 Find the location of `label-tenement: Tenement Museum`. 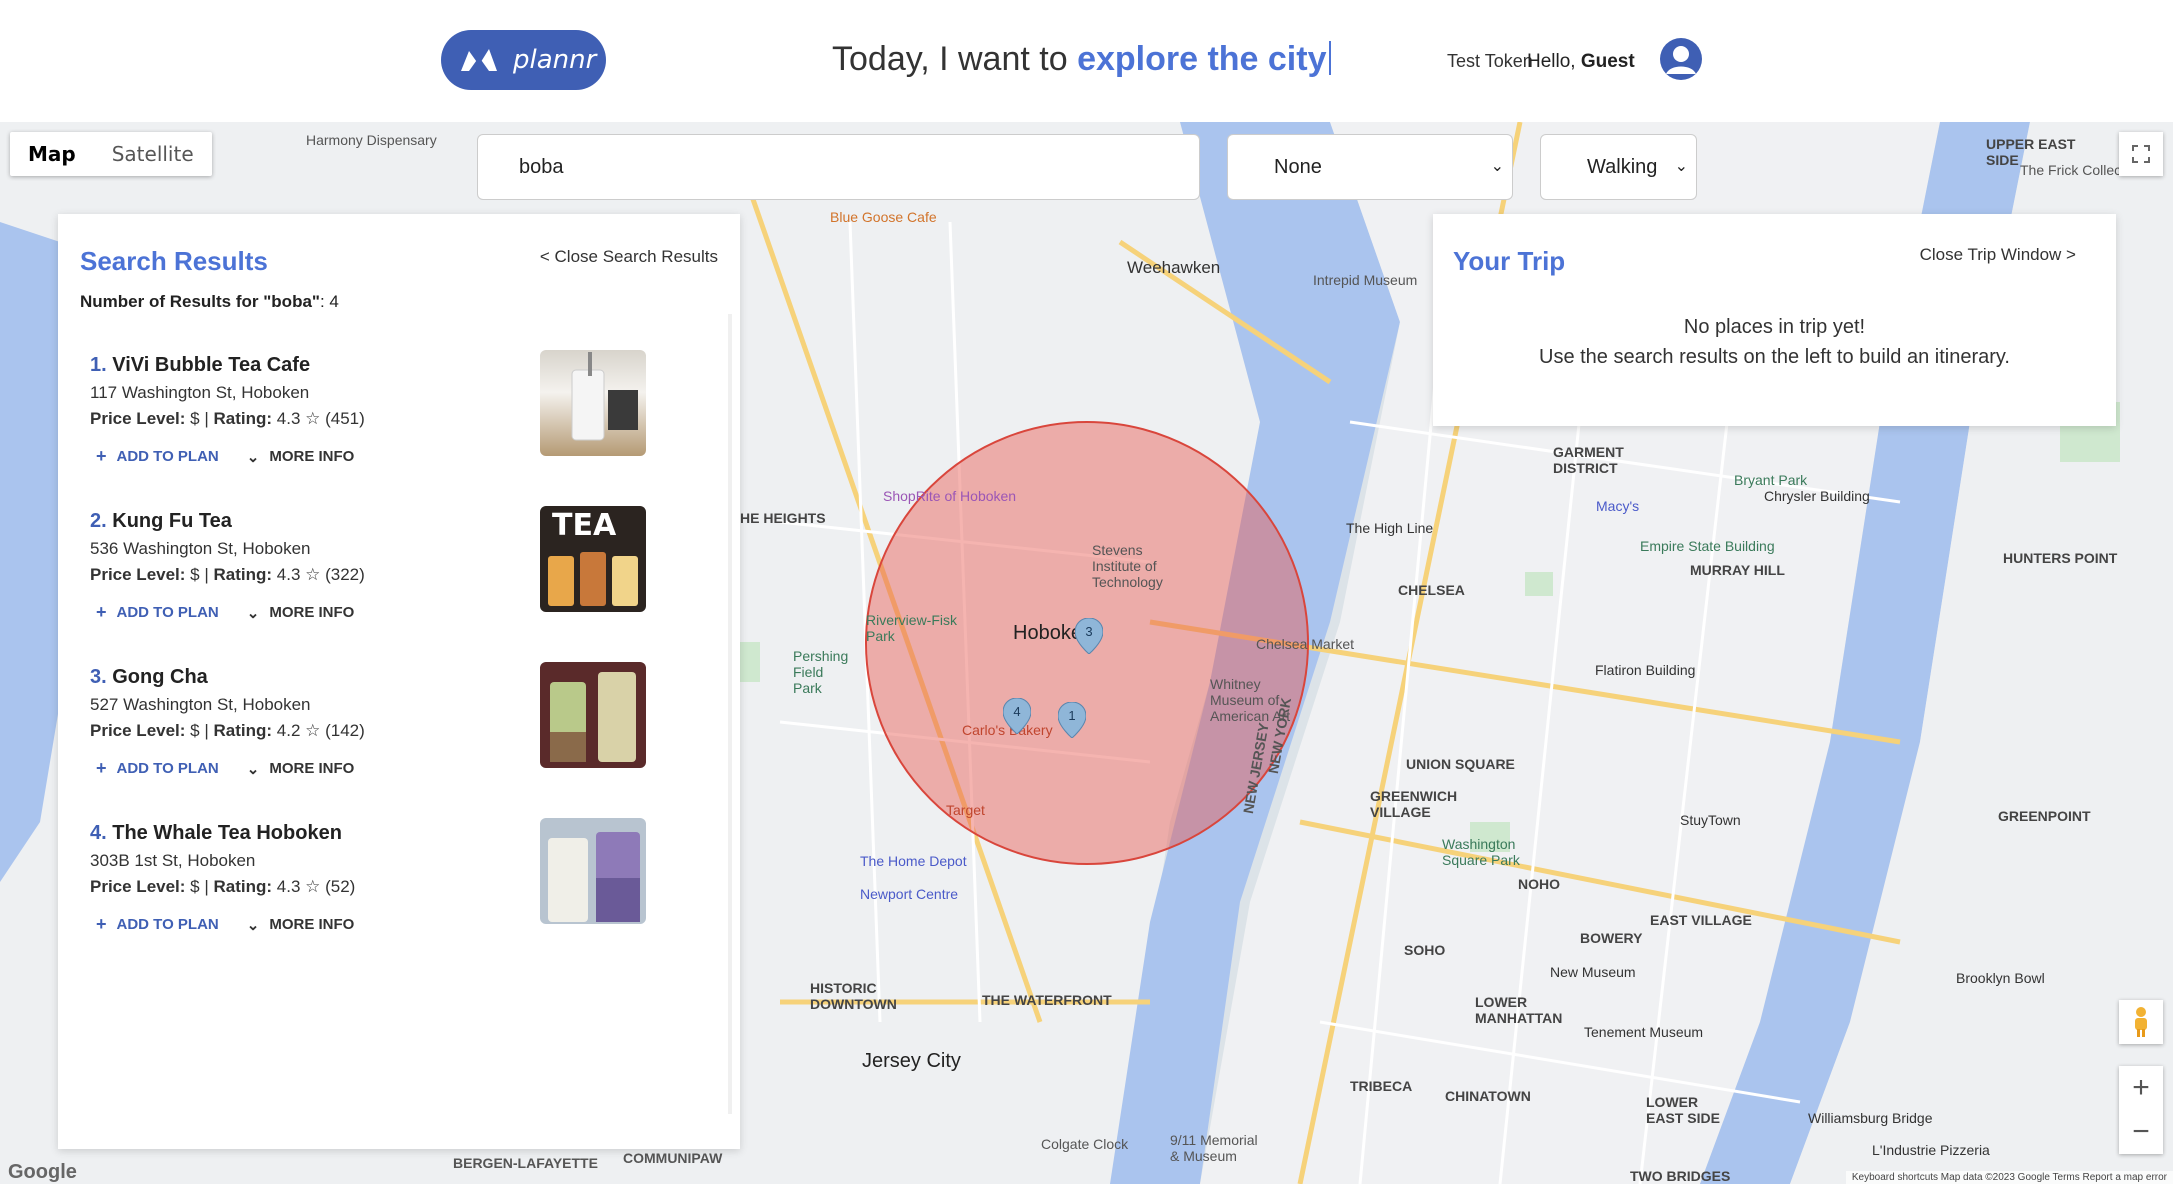

label-tenement: Tenement Museum is located at coordinates (1644, 1032).